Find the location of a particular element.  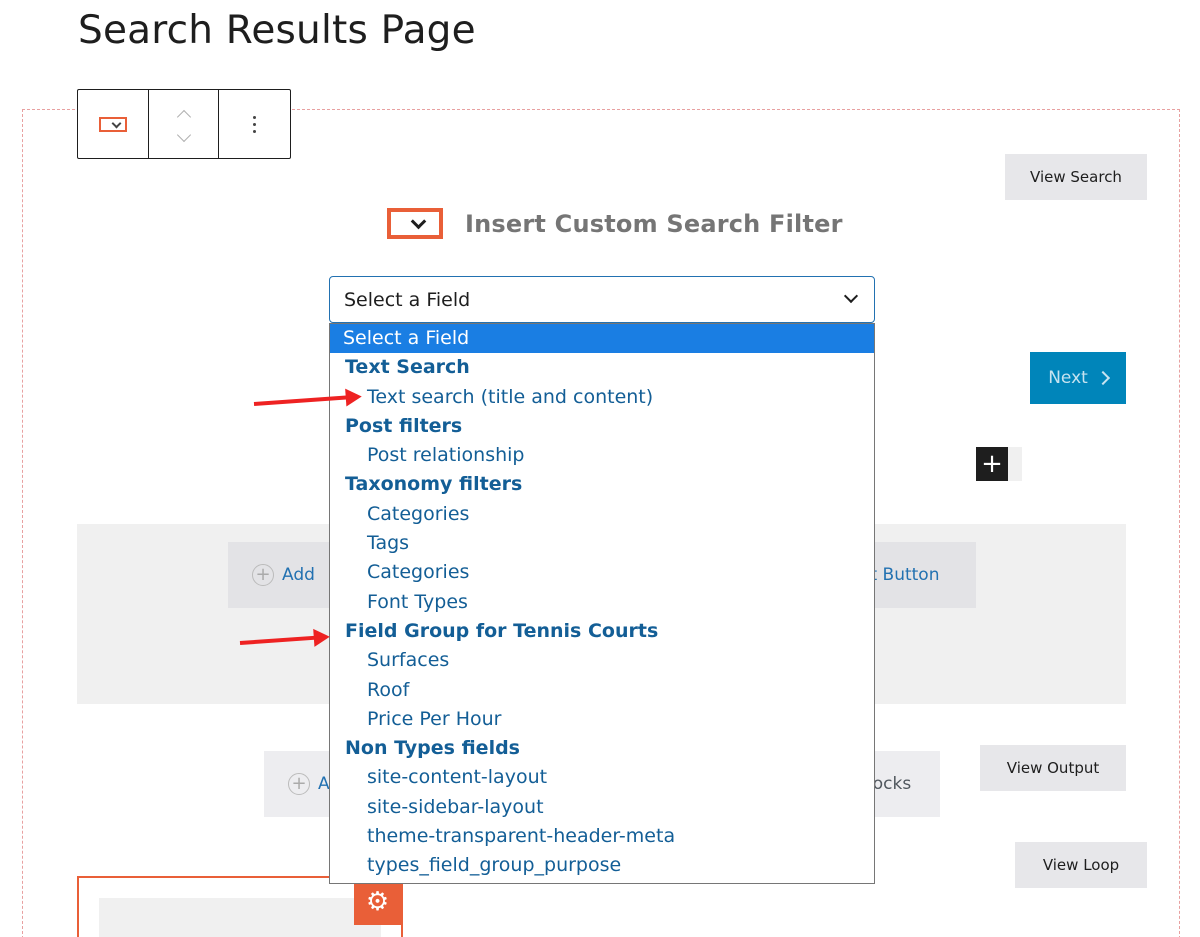

gear-icon: ⚙ is located at coordinates (377, 902).